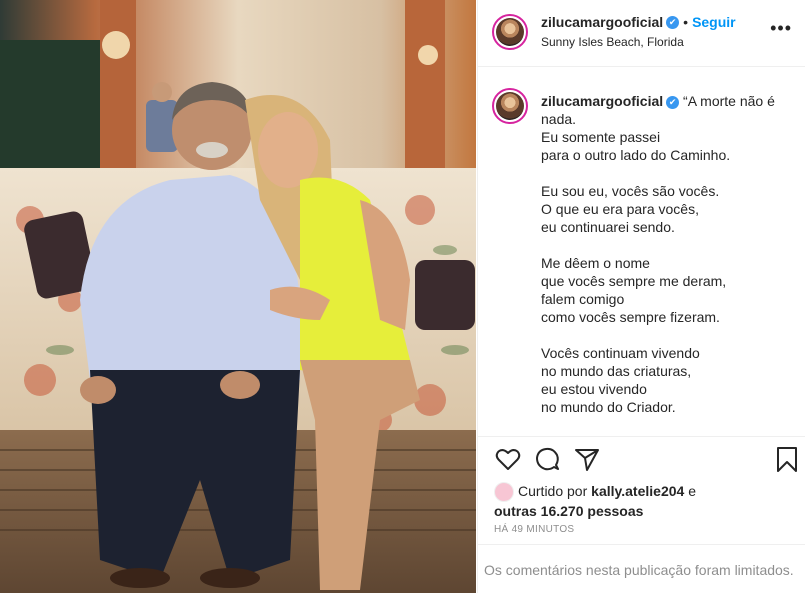  I want to click on header-line: zilucamargooficial ✔ • Seguir, so click(638, 23).